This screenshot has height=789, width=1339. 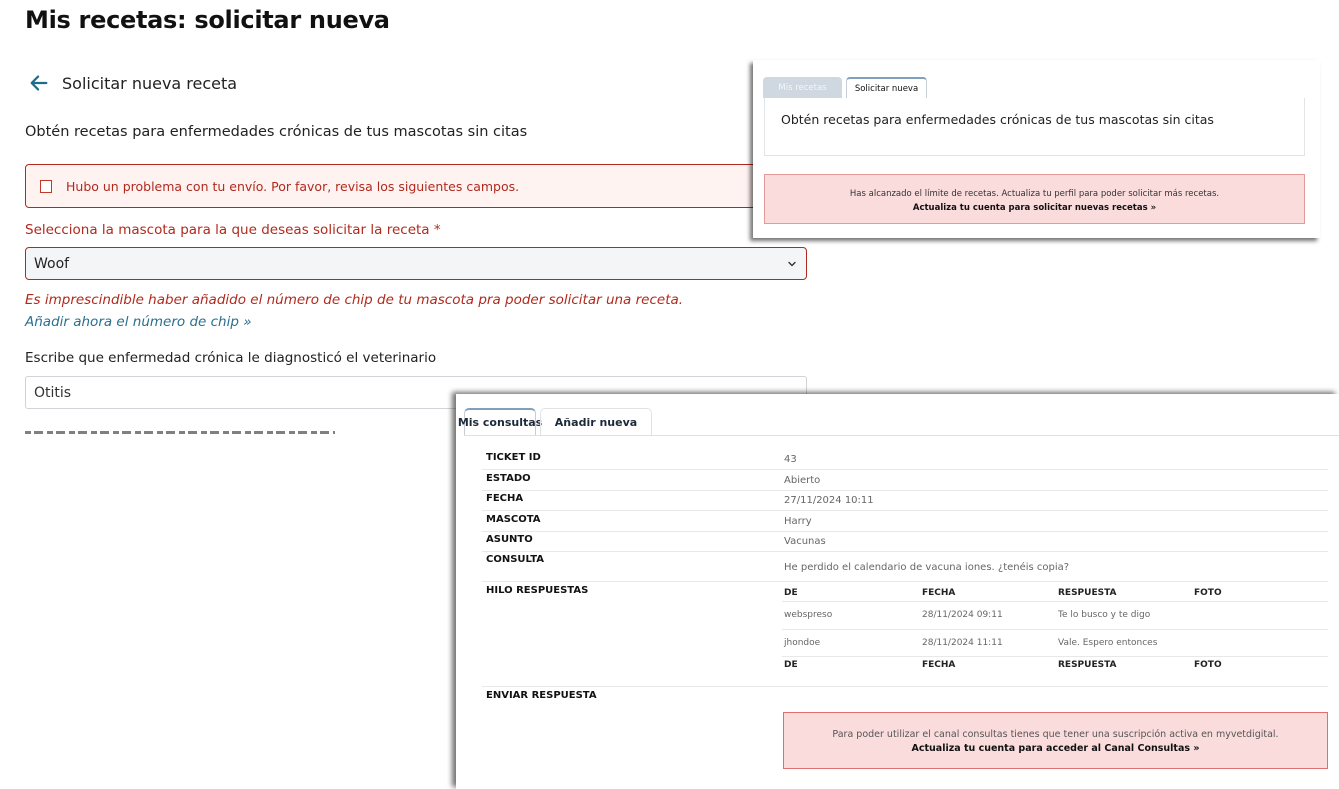 What do you see at coordinates (46, 186) in the screenshot?
I see `checkbox-icon` at bounding box center [46, 186].